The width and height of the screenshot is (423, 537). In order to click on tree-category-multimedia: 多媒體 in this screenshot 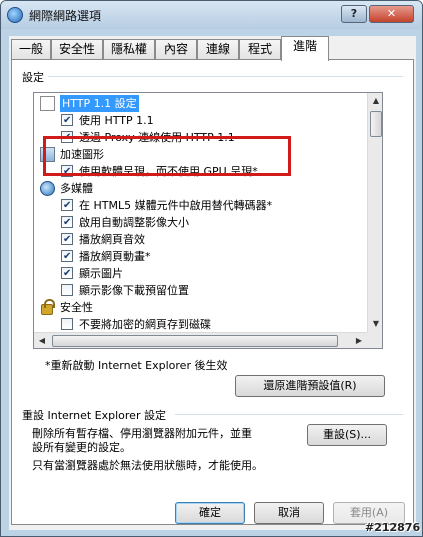, I will do `click(199, 188)`.